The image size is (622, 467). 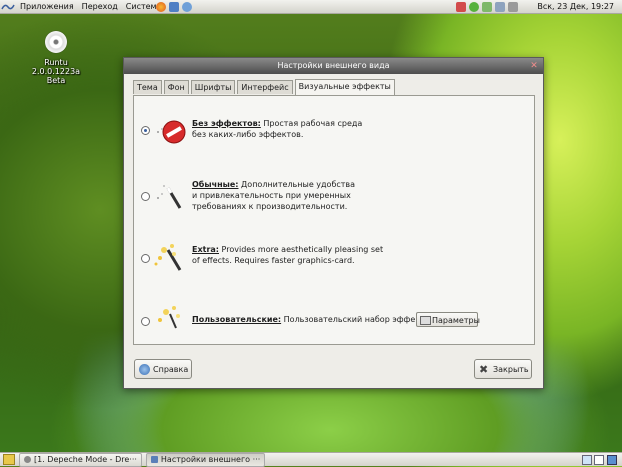 What do you see at coordinates (147, 87) in the screenshot?
I see `tab-theme: Тема` at bounding box center [147, 87].